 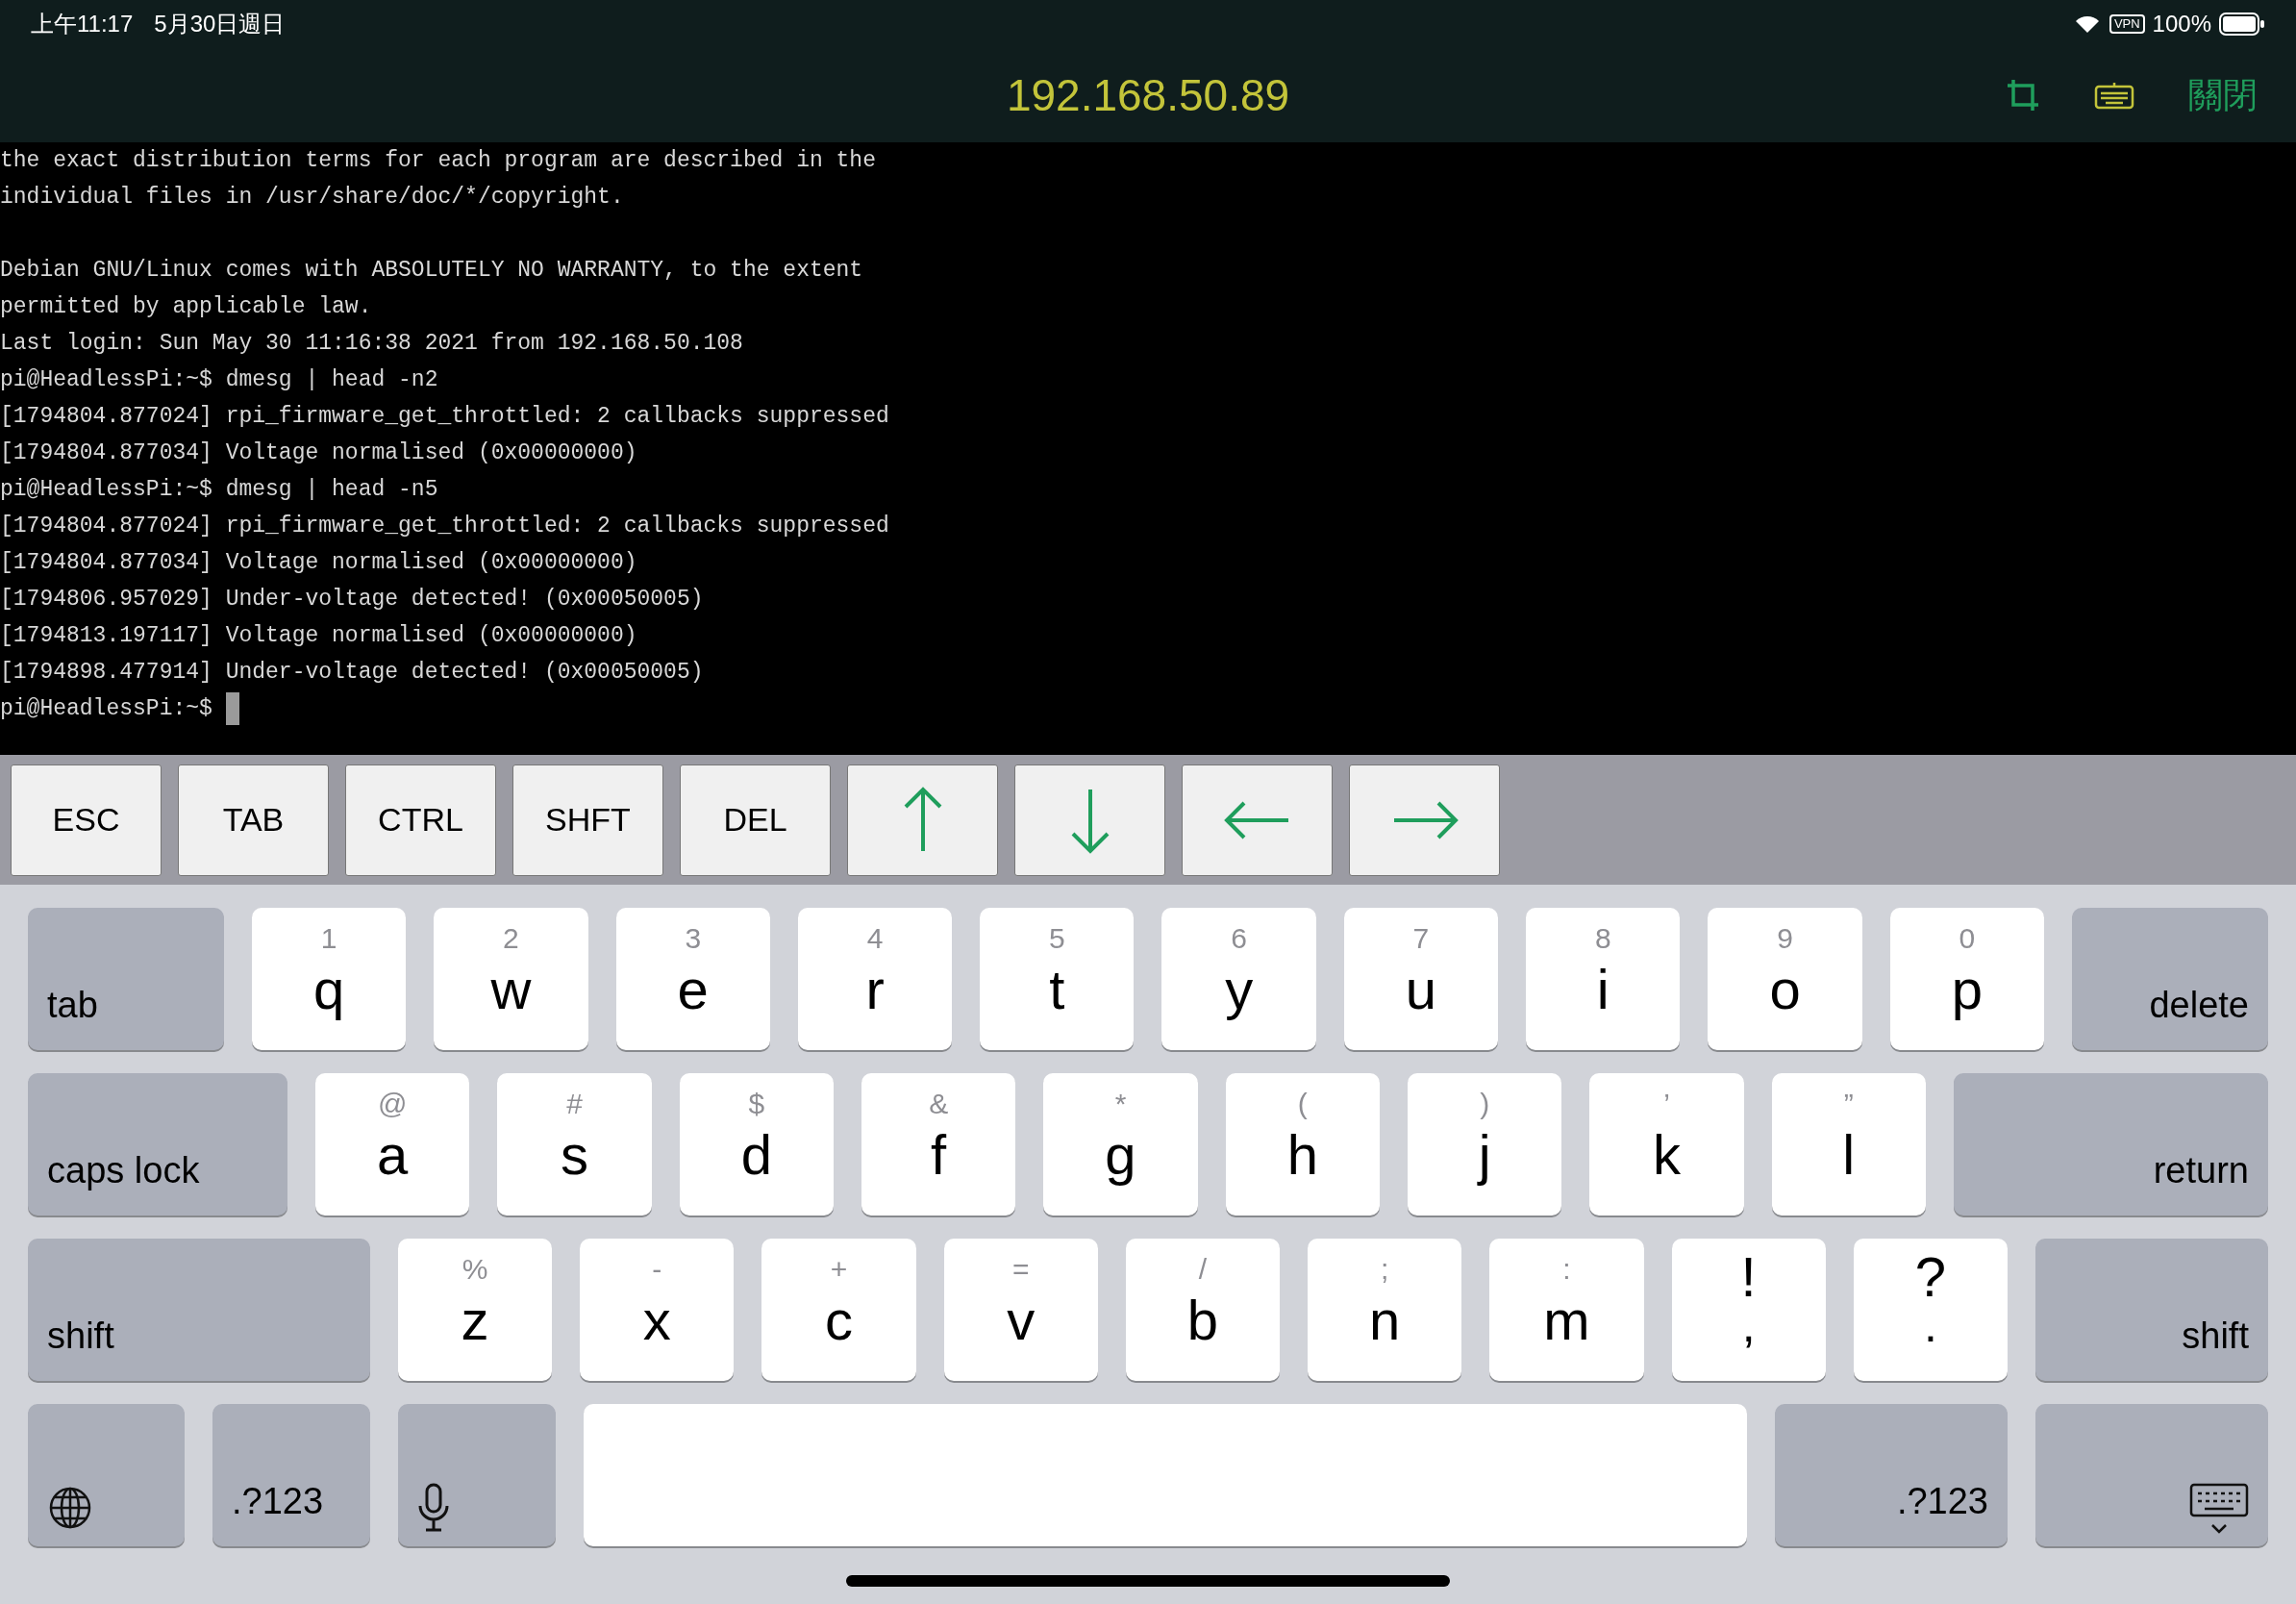 I want to click on letter-key: * g, so click(x=1120, y=1144).